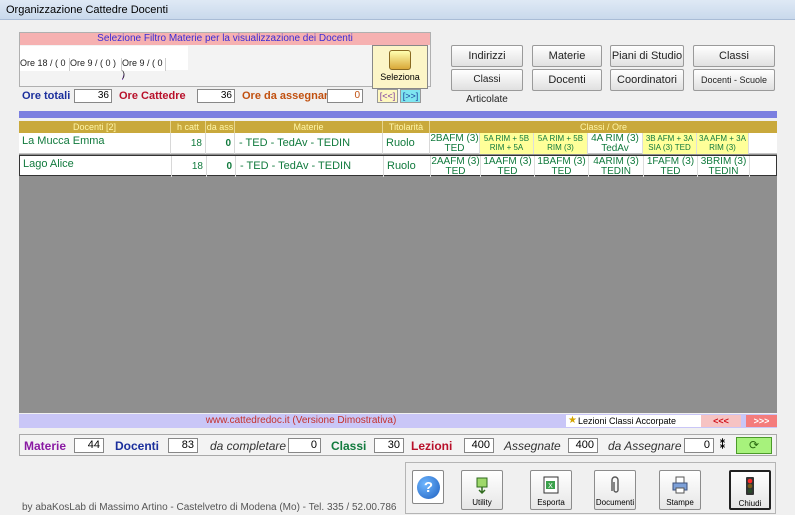 The width and height of the screenshot is (795, 515). What do you see at coordinates (721, 421) in the screenshot?
I see `prev-page-button: <<<` at bounding box center [721, 421].